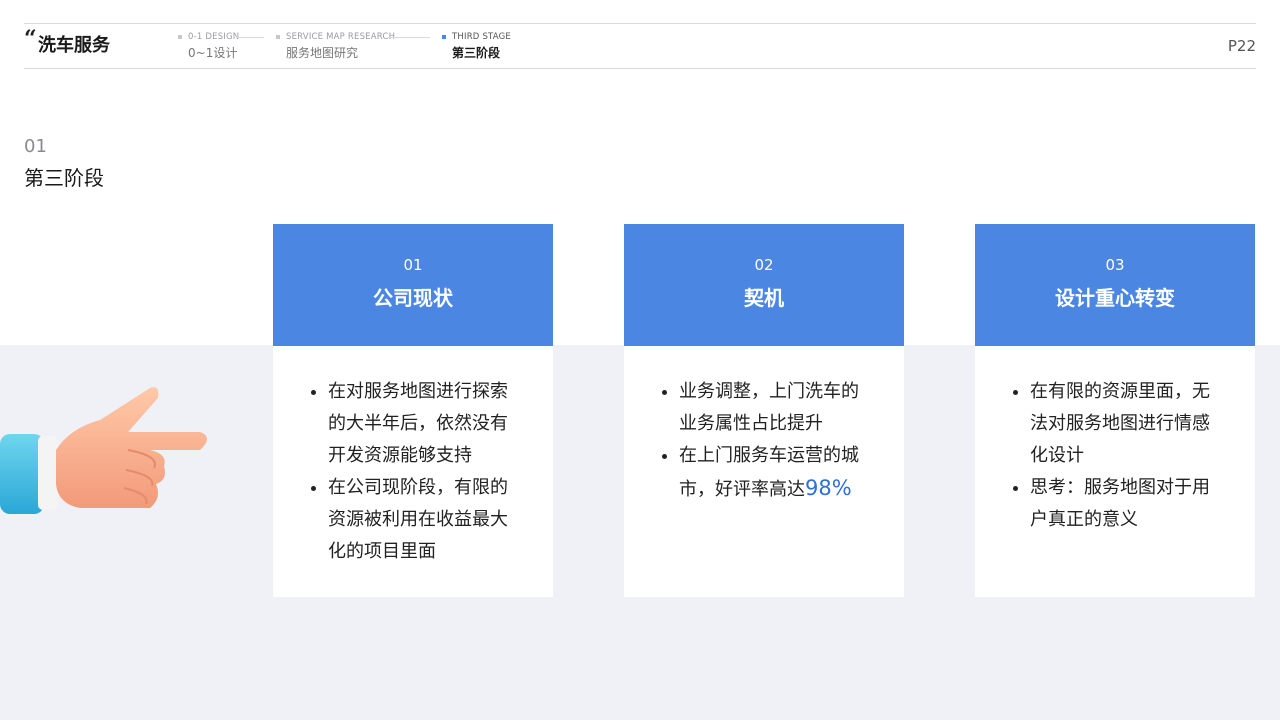 The height and width of the screenshot is (720, 1280). I want to click on stage-nav-item-research: SERVICE MAP RESEARCH 服务地图研究, so click(354, 48).